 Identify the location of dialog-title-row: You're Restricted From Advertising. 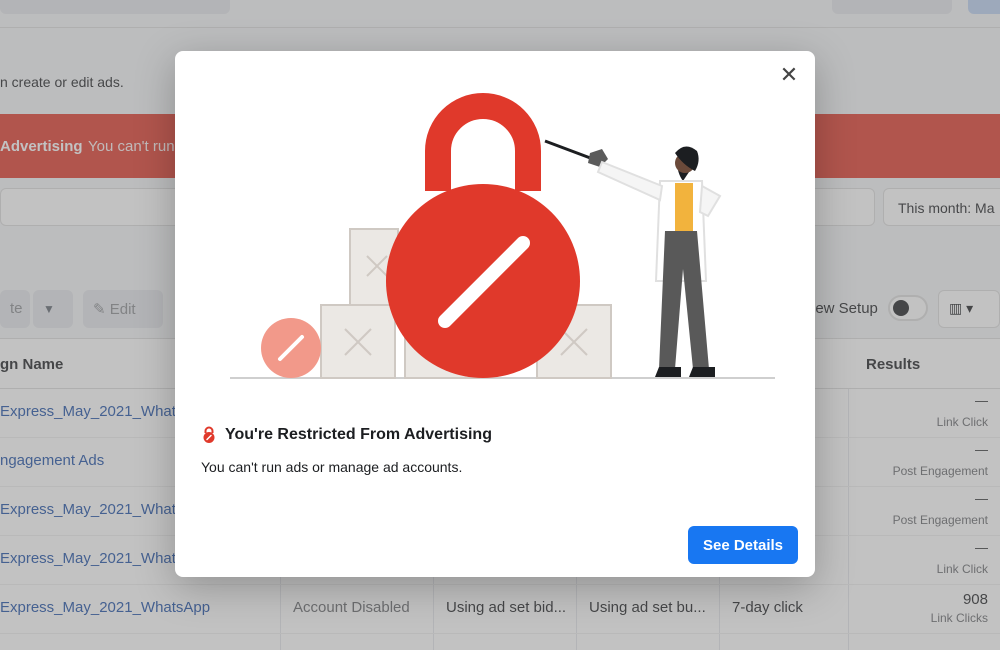
(346, 435).